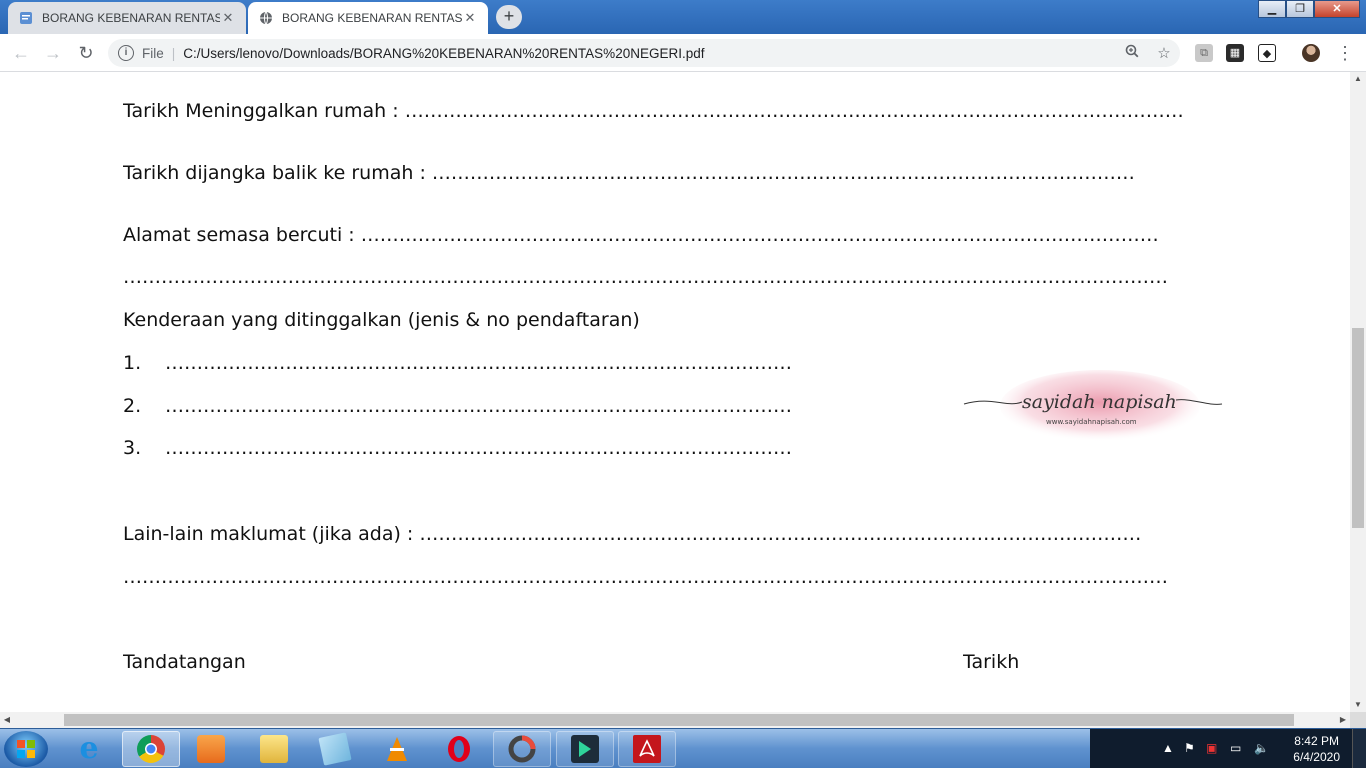 The image size is (1366, 768). I want to click on globe-icon, so click(266, 18).